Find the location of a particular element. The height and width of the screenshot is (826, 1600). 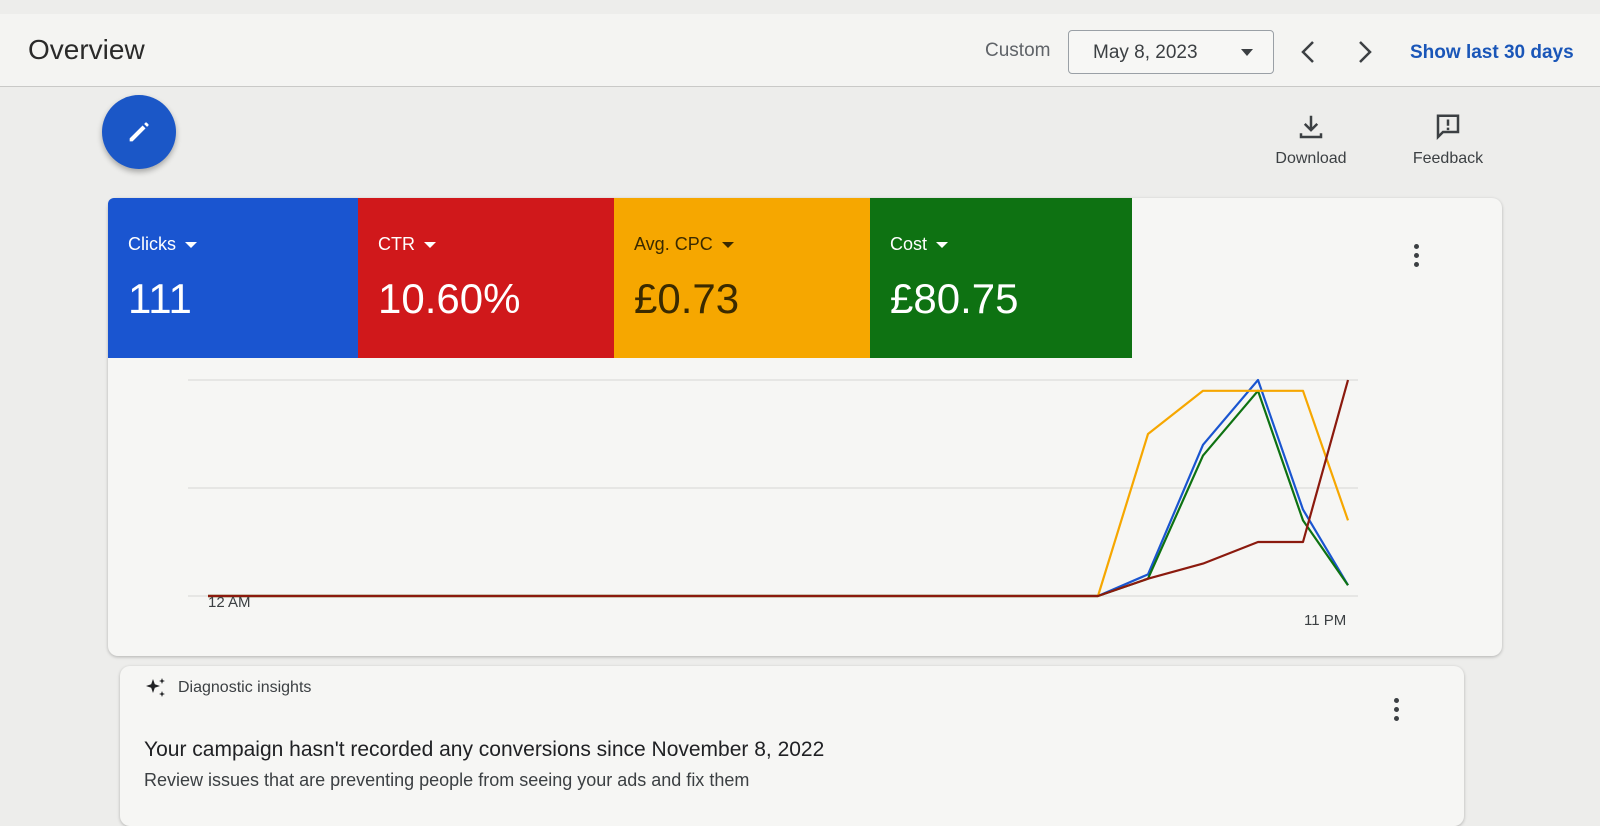

page-title: Overview is located at coordinates (86, 49).